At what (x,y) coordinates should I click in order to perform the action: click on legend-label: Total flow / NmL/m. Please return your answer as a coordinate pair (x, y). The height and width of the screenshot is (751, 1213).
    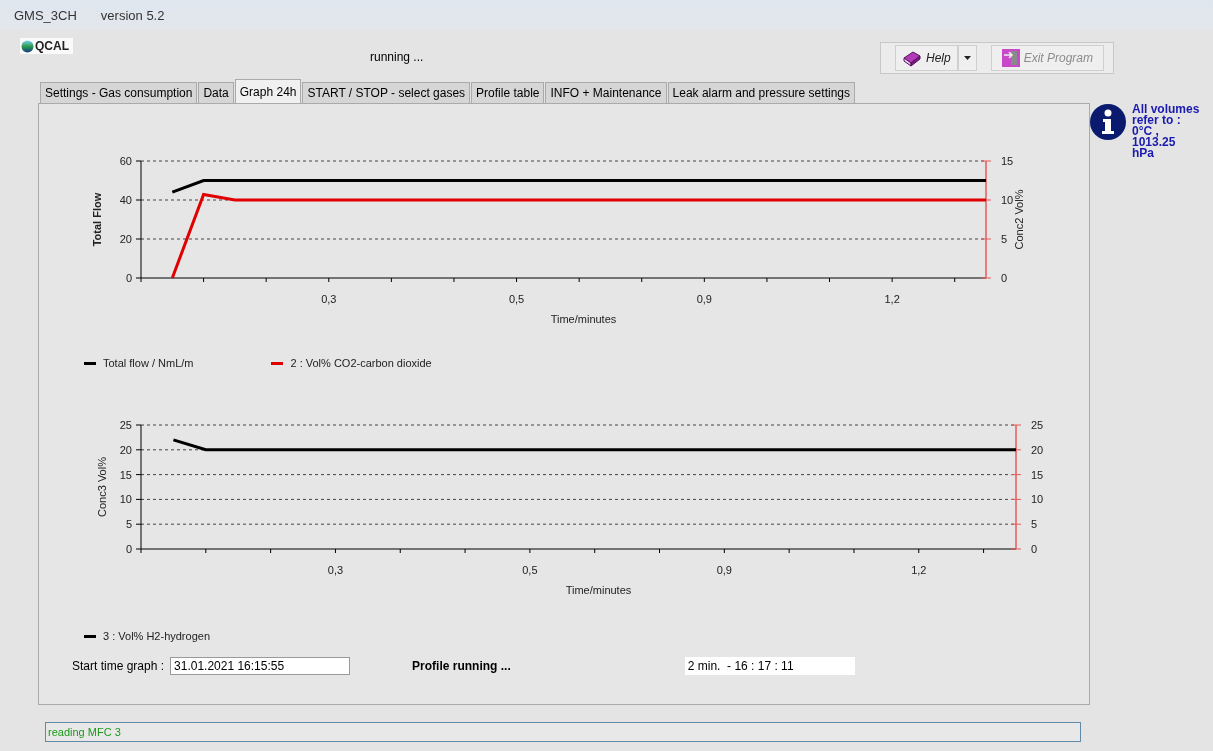
    Looking at the image, I should click on (148, 363).